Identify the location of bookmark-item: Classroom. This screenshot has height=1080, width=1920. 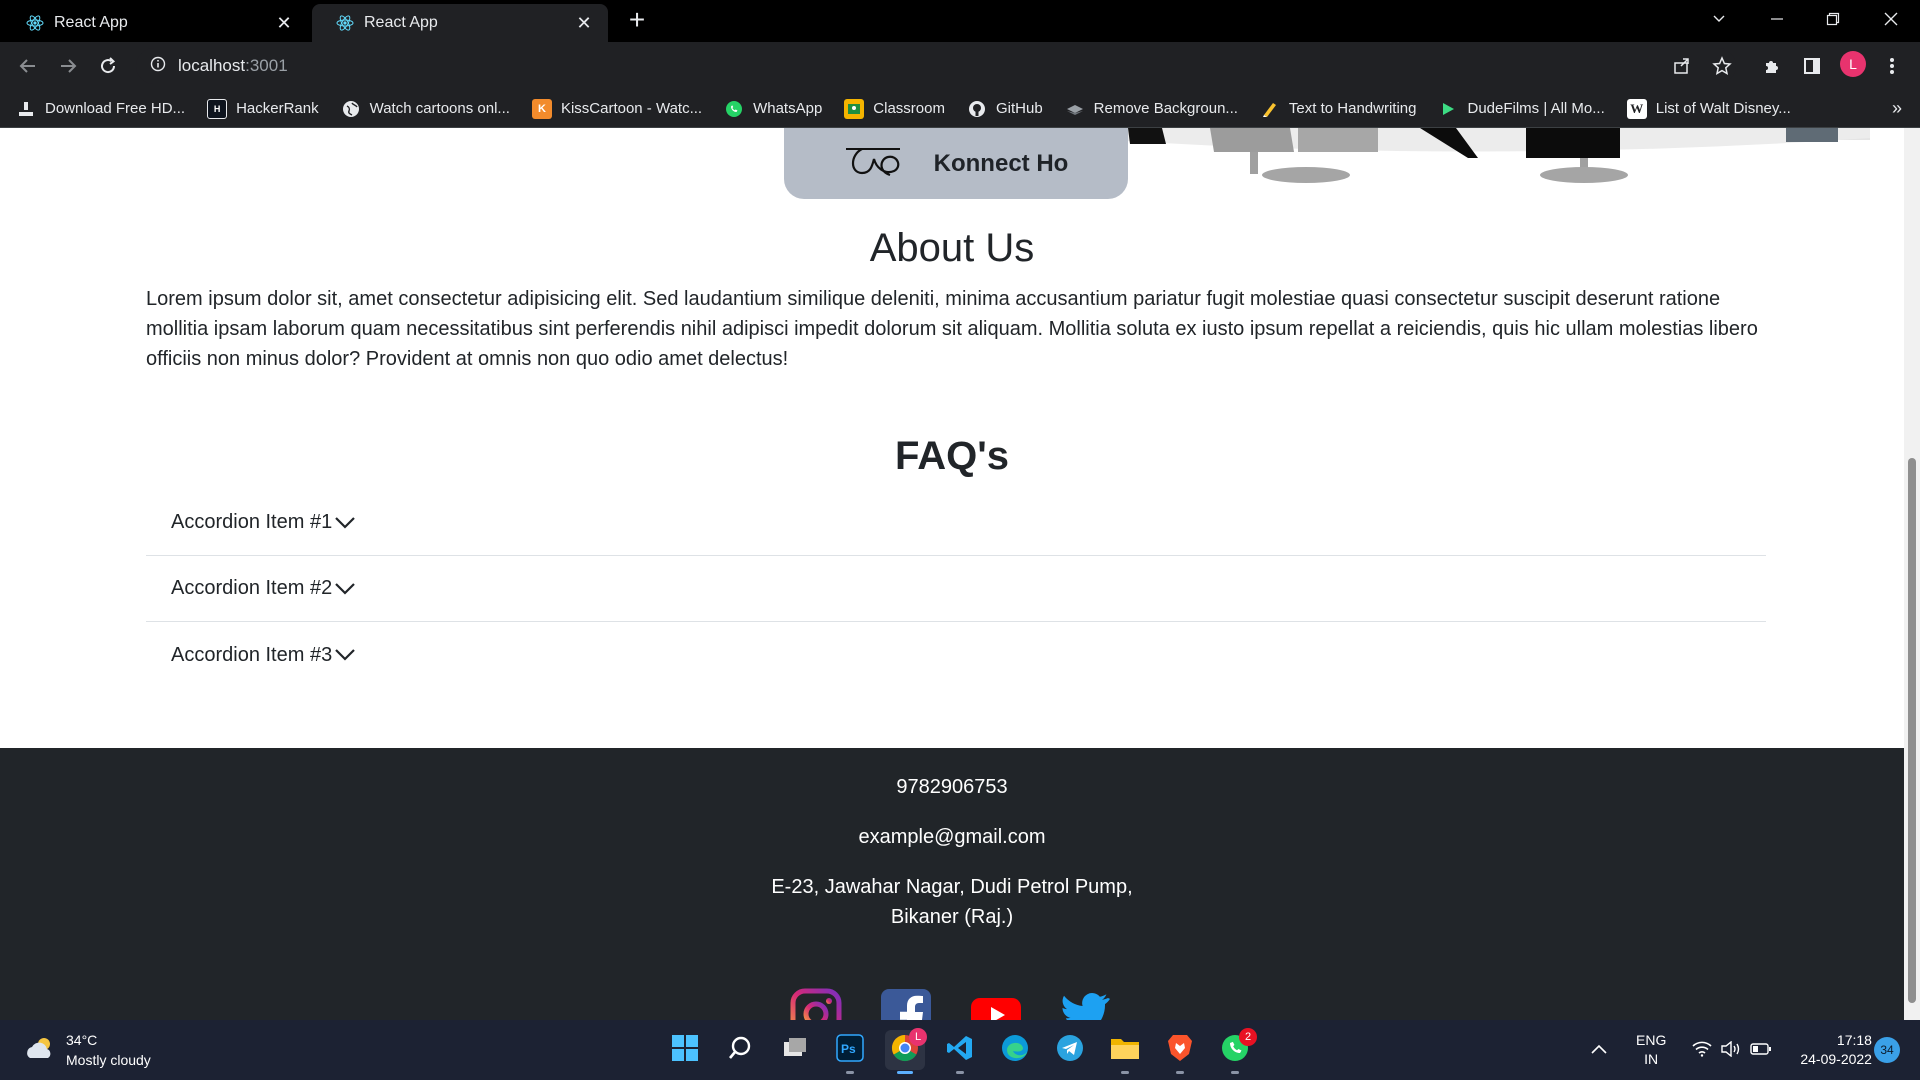
(894, 108).